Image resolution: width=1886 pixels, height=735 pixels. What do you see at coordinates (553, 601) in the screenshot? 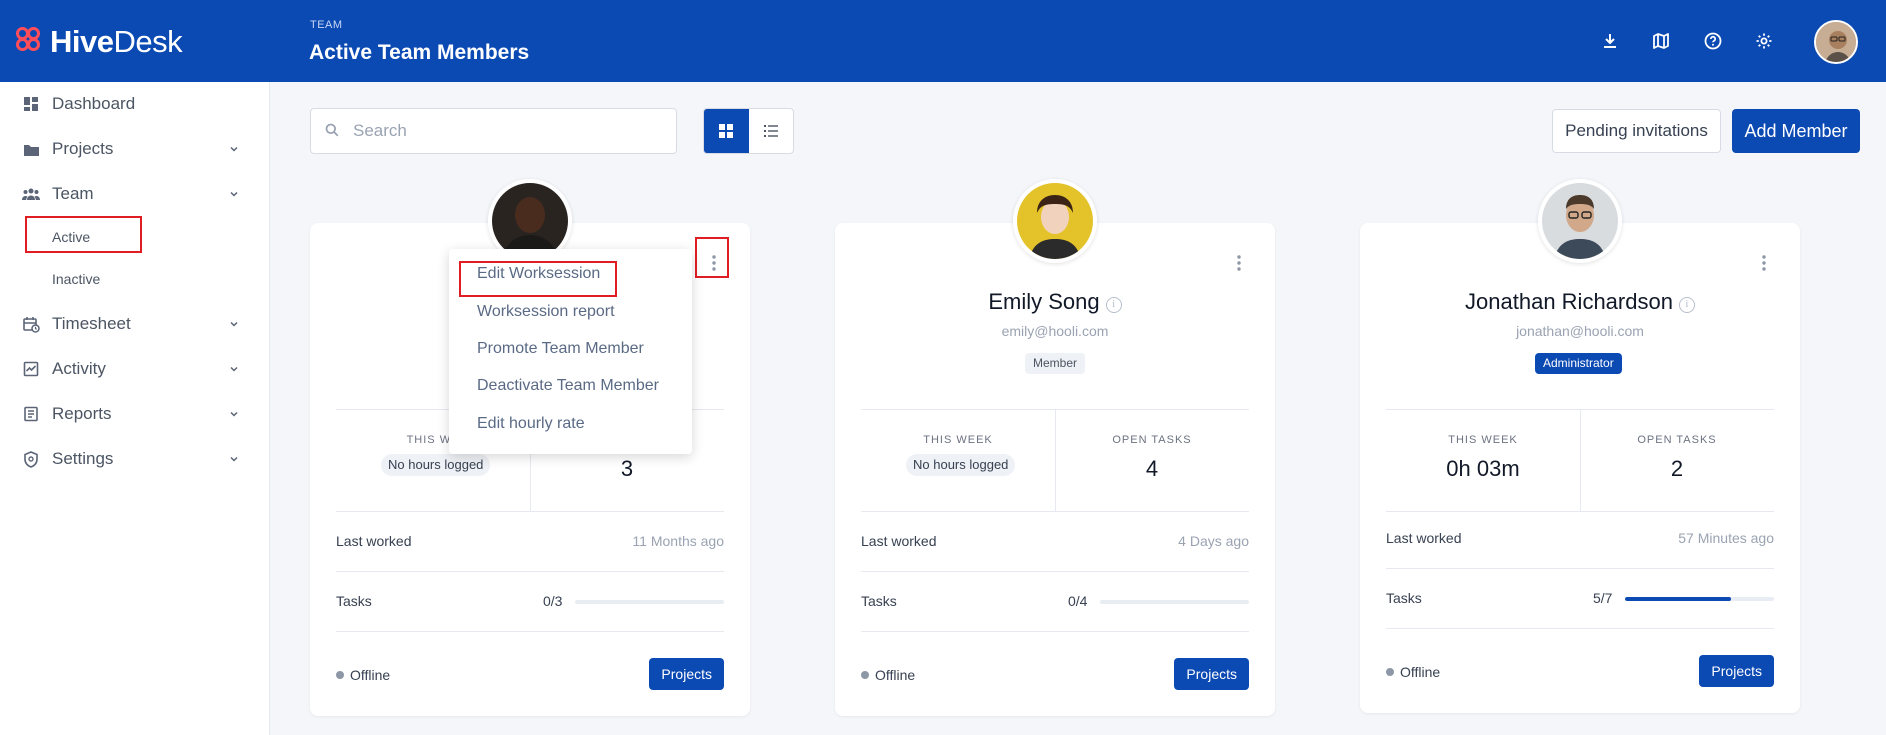
I see `tasks-count: 0/3` at bounding box center [553, 601].